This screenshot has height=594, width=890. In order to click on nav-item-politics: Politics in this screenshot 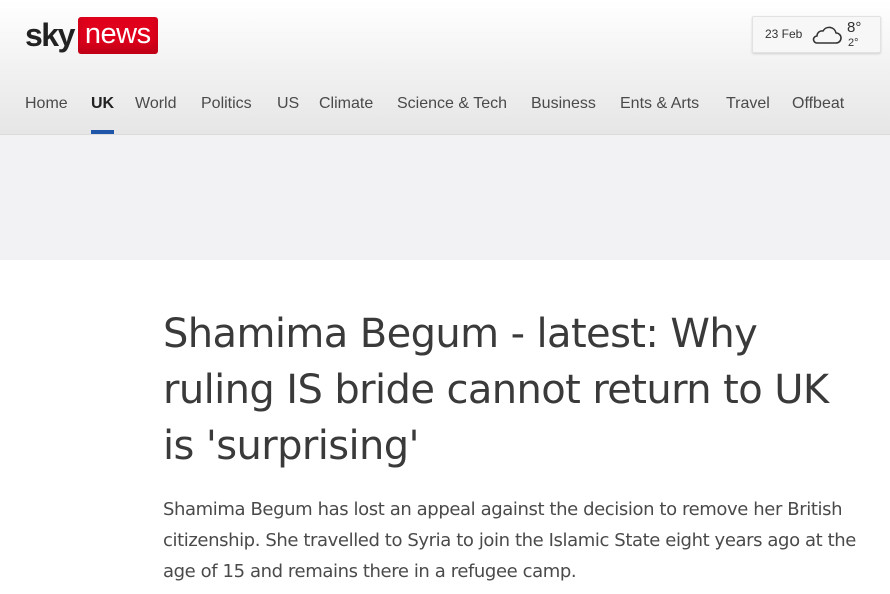, I will do `click(226, 104)`.